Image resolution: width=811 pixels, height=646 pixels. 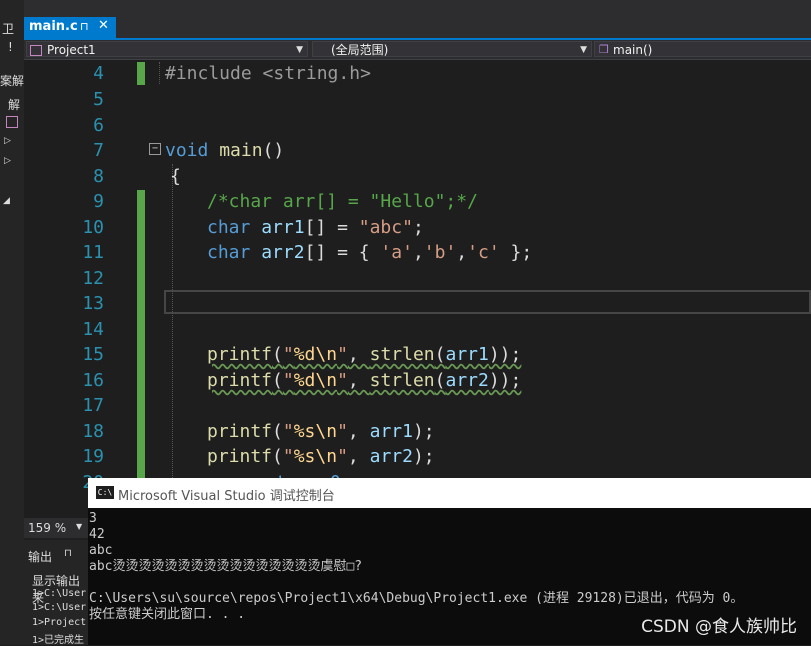 I want to click on function-dropdown: ❒ main(), so click(x=702, y=49).